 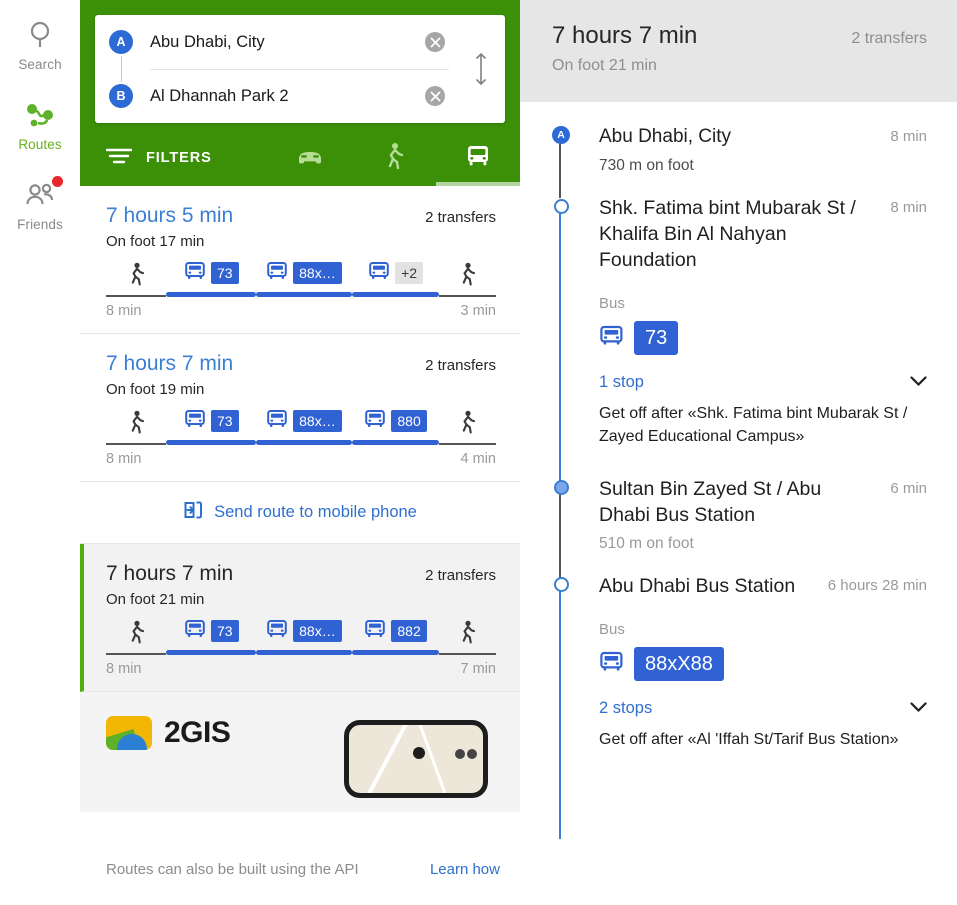 I want to click on from-row: A, so click(x=274, y=42).